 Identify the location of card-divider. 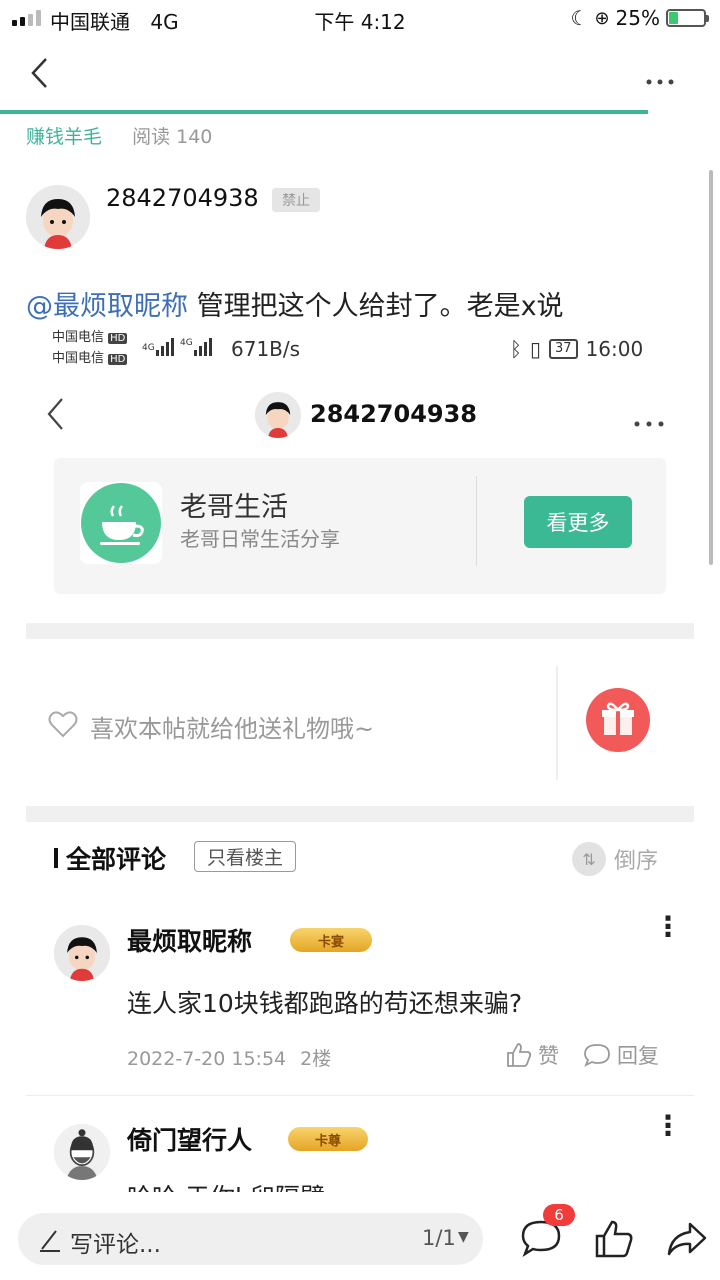
(476, 521).